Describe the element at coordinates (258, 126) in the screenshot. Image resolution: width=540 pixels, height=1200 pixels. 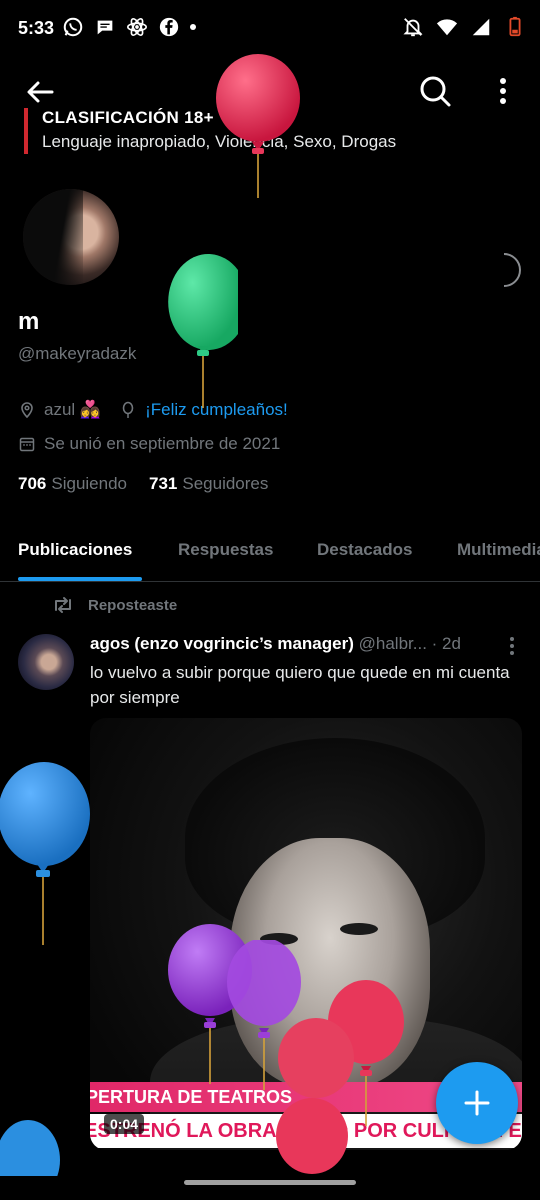
I see `balloon-red-icon` at that location.